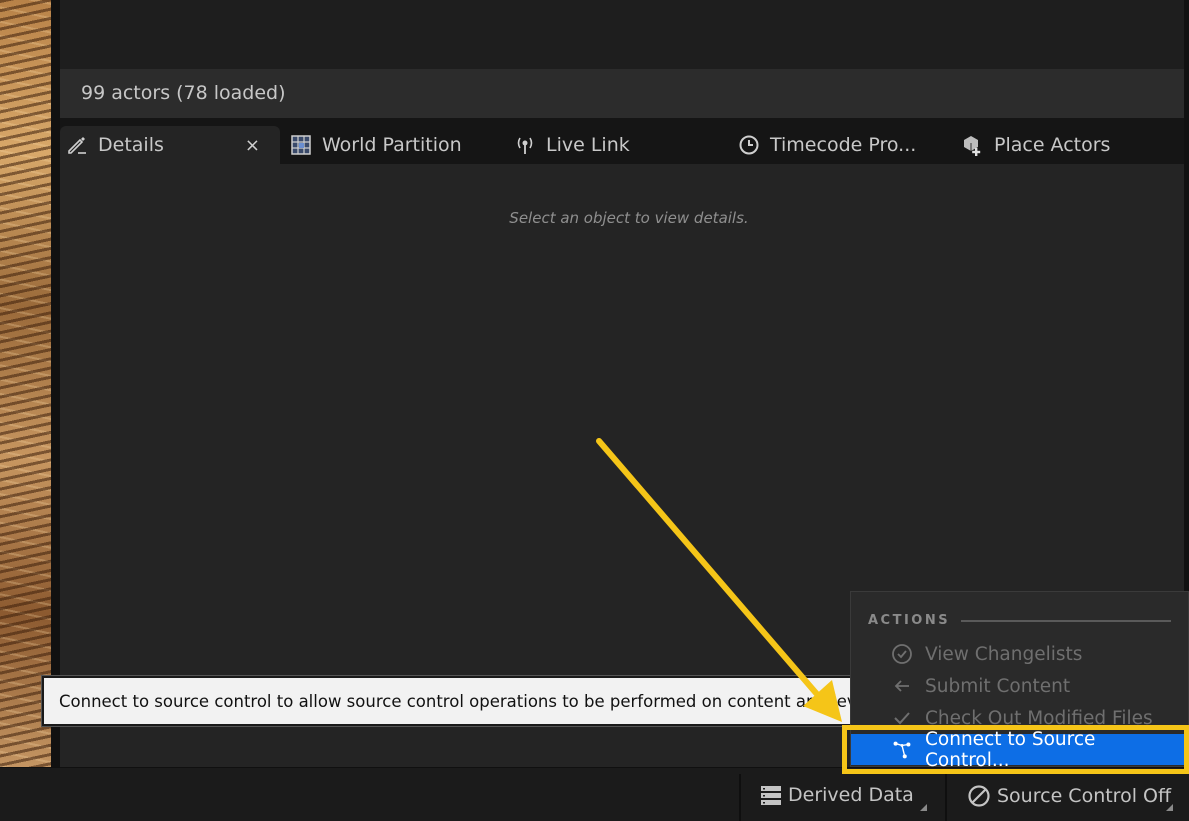 This screenshot has height=821, width=1189. Describe the element at coordinates (170, 145) in the screenshot. I see `tab-details: Details ×` at that location.